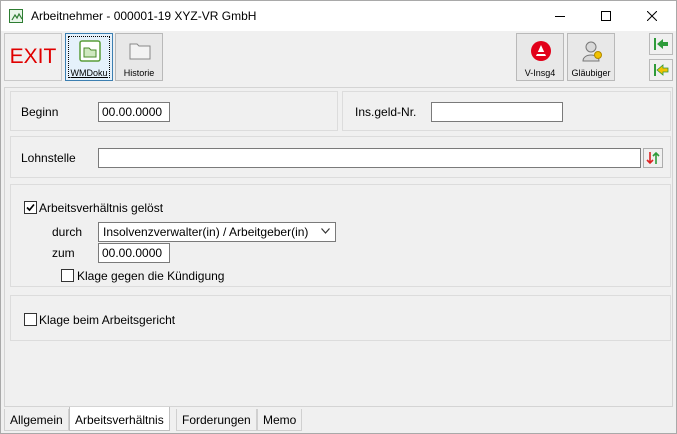 This screenshot has height=434, width=677. Describe the element at coordinates (89, 73) in the screenshot. I see `wmdoku-label: WMDoku` at that location.